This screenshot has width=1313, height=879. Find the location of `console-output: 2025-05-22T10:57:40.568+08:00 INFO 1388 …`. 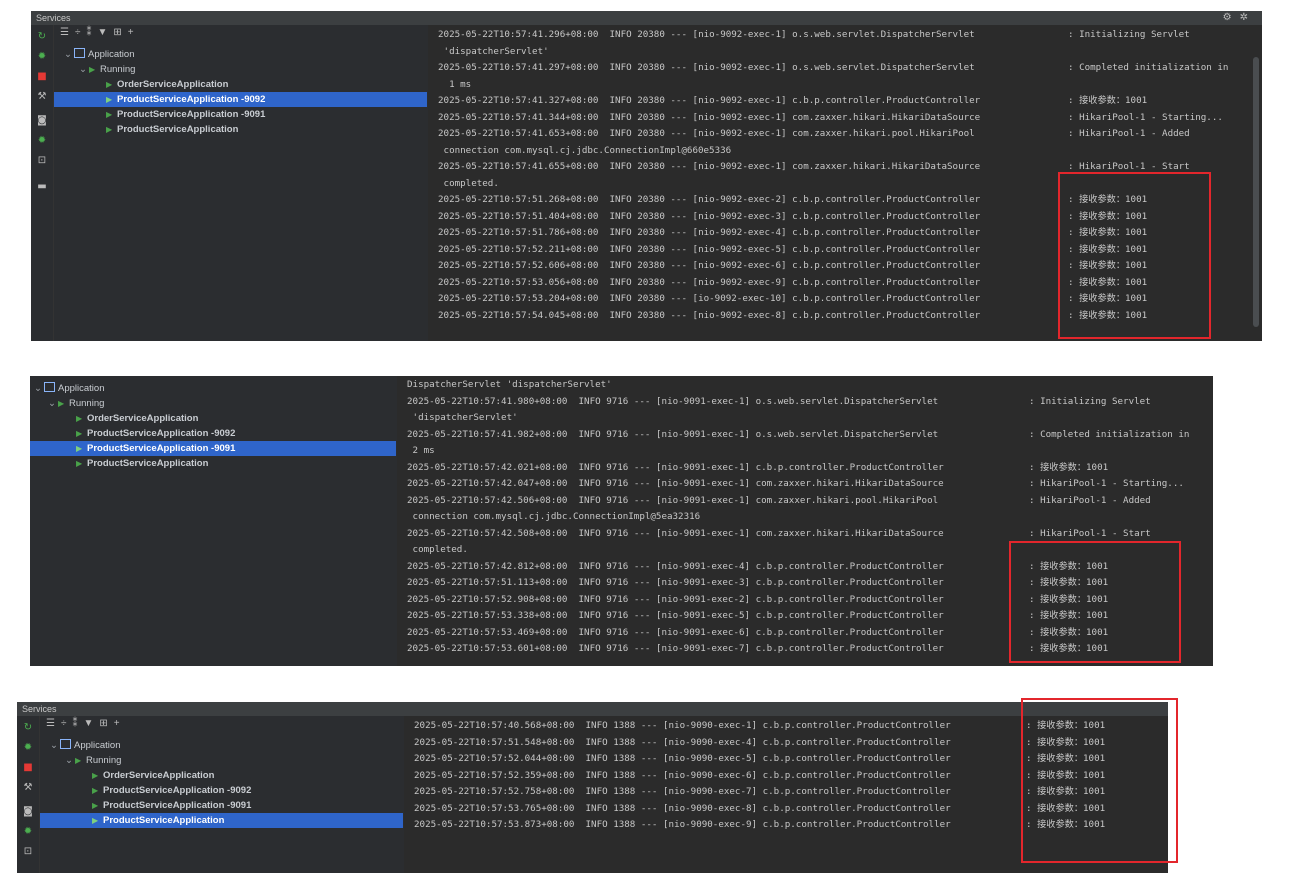

console-output: 2025-05-22T10:57:40.568+08:00 INFO 1388 … is located at coordinates (786, 794).